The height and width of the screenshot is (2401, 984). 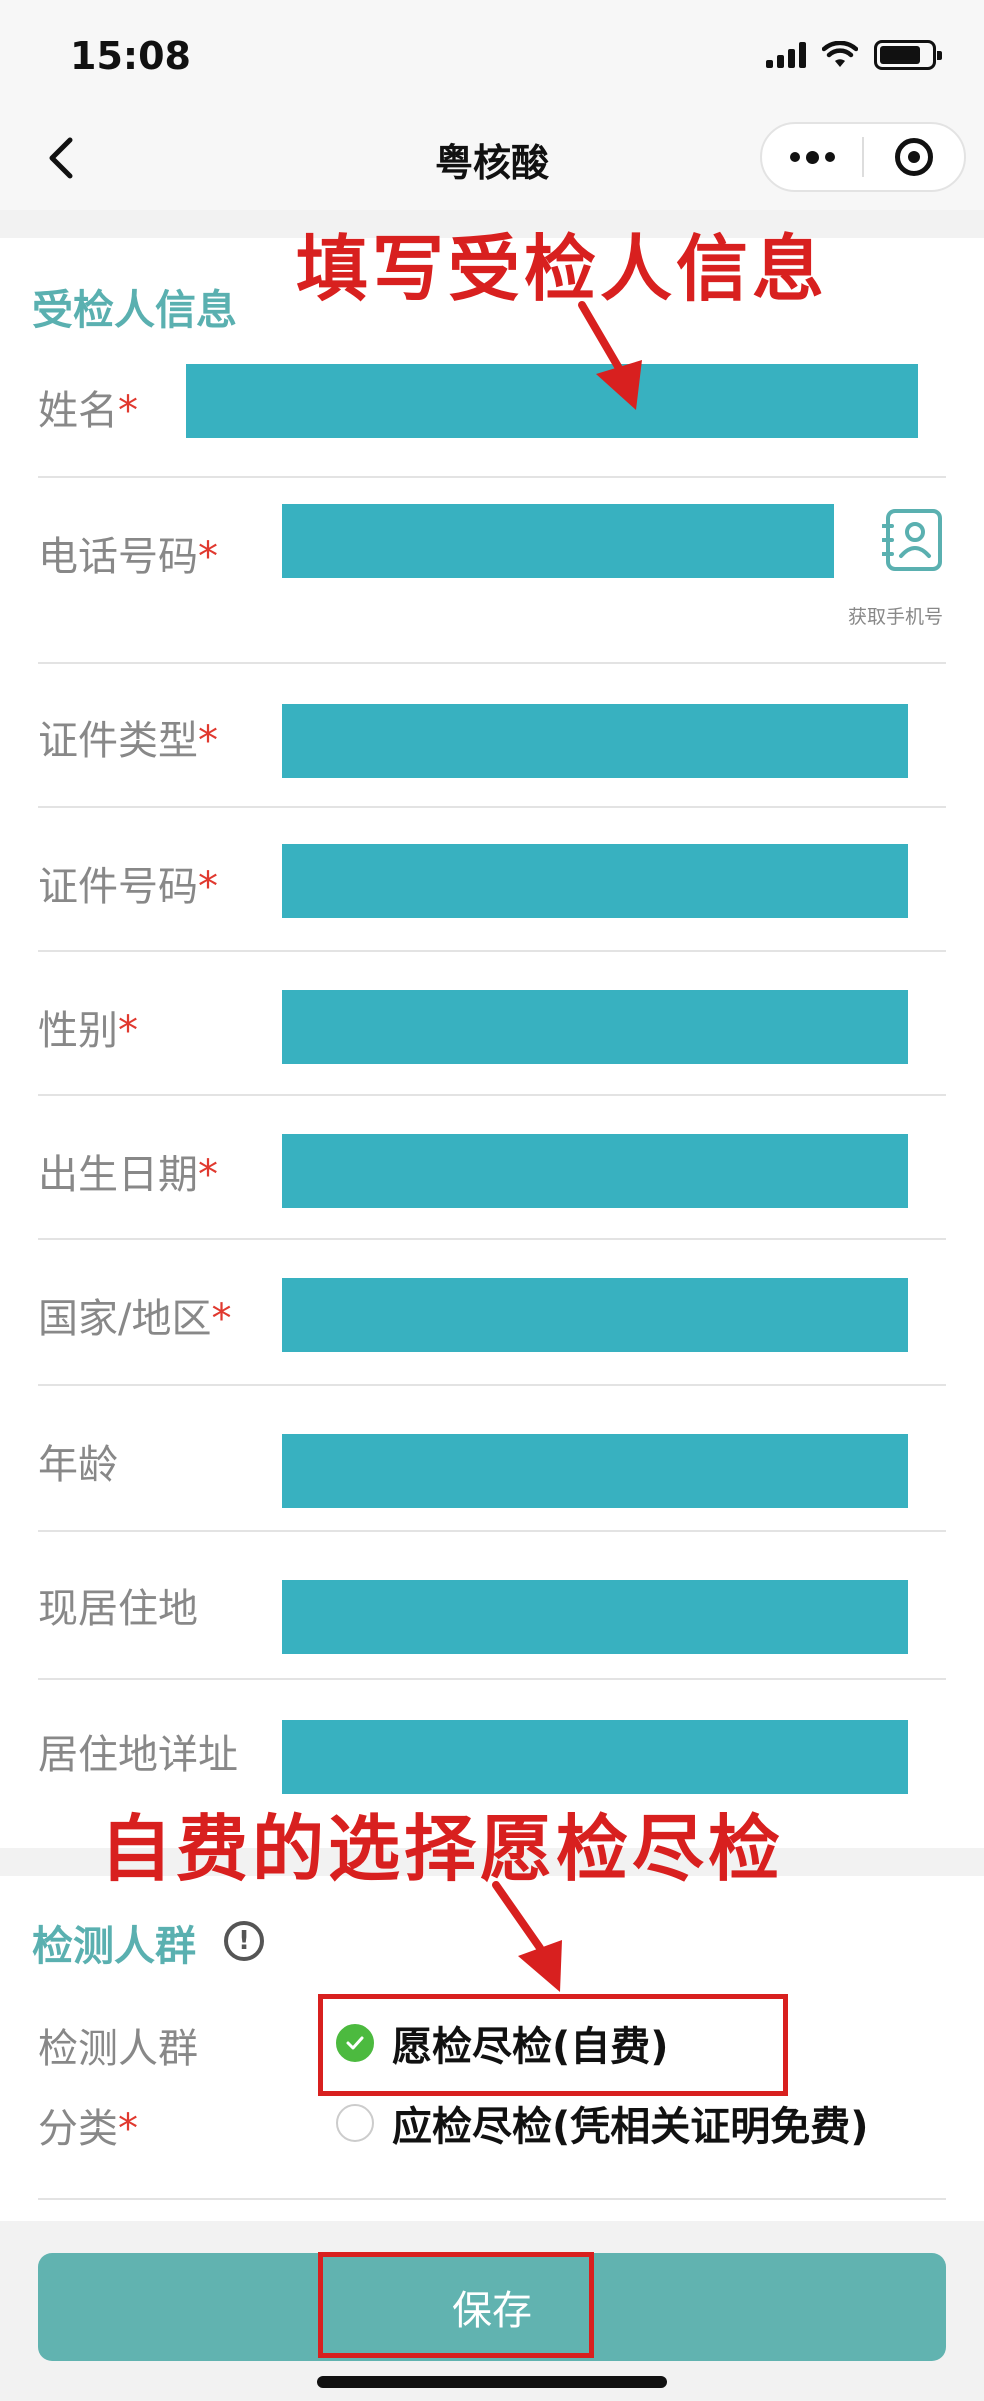 What do you see at coordinates (138, 1755) in the screenshot?
I see `field-label-residence-detail: 居住地详址` at bounding box center [138, 1755].